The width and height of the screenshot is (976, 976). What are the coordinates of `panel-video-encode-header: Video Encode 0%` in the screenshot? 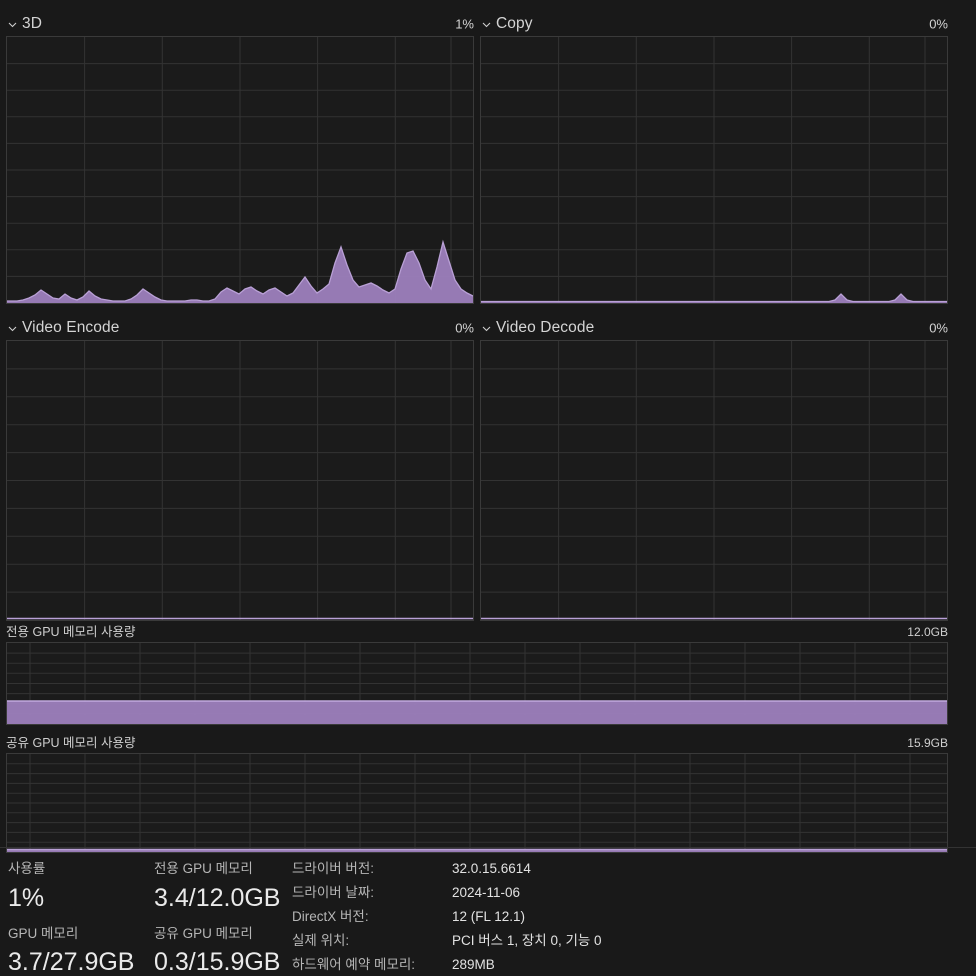 It's located at (240, 328).